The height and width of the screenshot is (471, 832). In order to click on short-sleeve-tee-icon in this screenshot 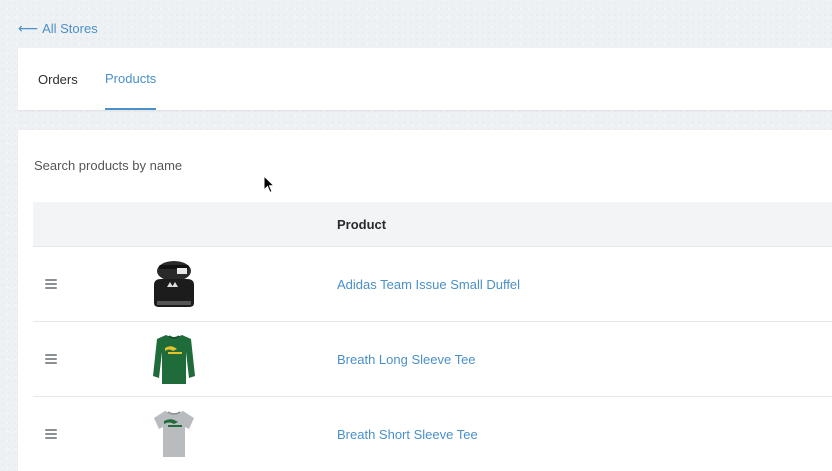, I will do `click(174, 434)`.